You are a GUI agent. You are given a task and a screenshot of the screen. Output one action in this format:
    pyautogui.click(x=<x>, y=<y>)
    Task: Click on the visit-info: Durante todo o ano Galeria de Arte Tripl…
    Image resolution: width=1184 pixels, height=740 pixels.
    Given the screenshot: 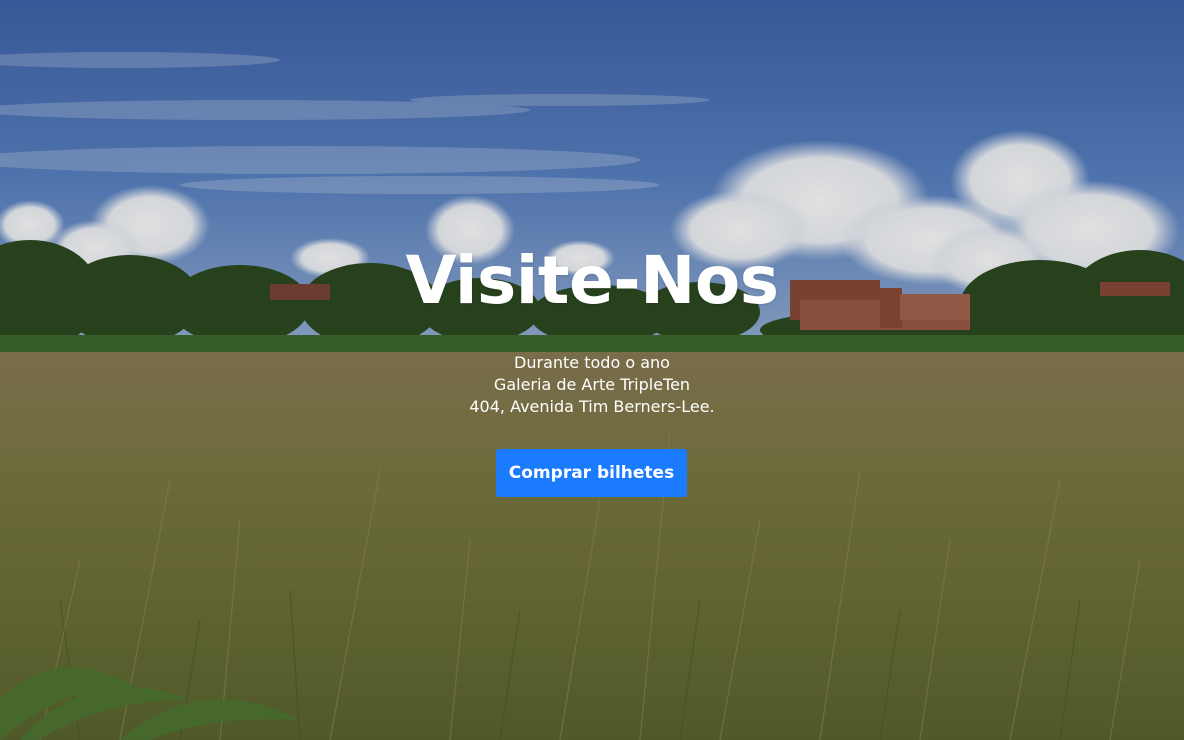 What is the action you would take?
    pyautogui.click(x=592, y=385)
    